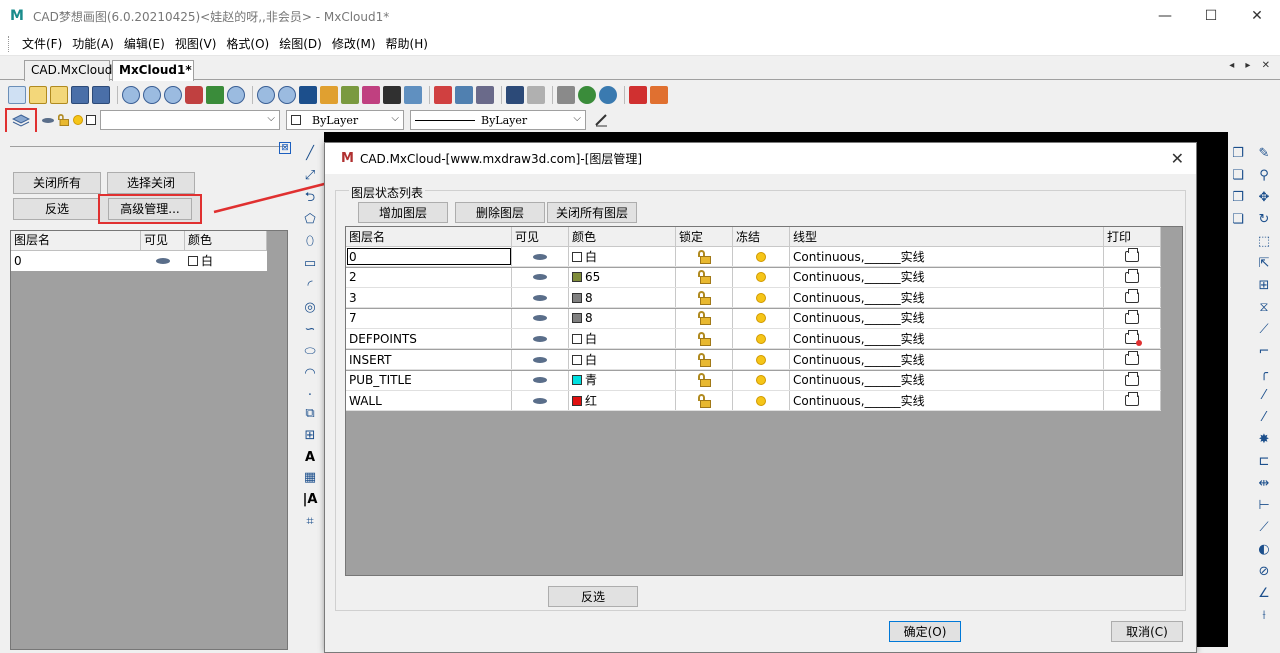 This screenshot has width=1280, height=653. What do you see at coordinates (131, 94) in the screenshot?
I see `zoom-window-icon` at bounding box center [131, 94].